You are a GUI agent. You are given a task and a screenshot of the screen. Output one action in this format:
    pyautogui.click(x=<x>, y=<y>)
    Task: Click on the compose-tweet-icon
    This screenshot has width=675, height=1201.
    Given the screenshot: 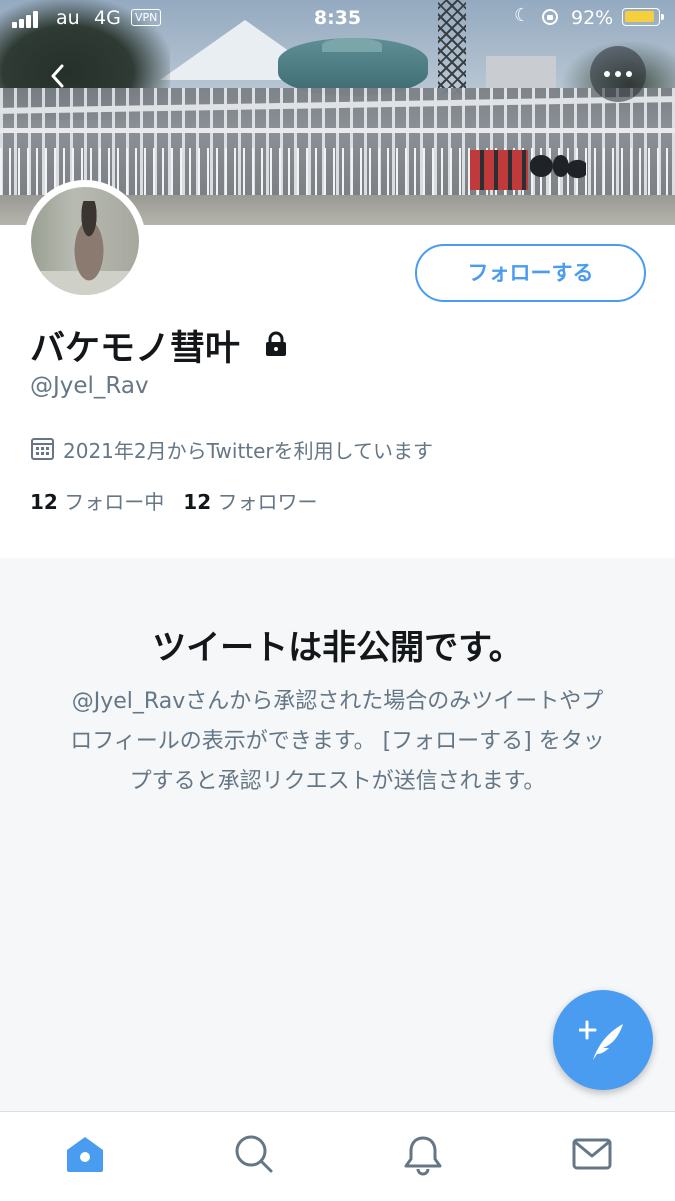 What is the action you would take?
    pyautogui.click(x=601, y=1040)
    